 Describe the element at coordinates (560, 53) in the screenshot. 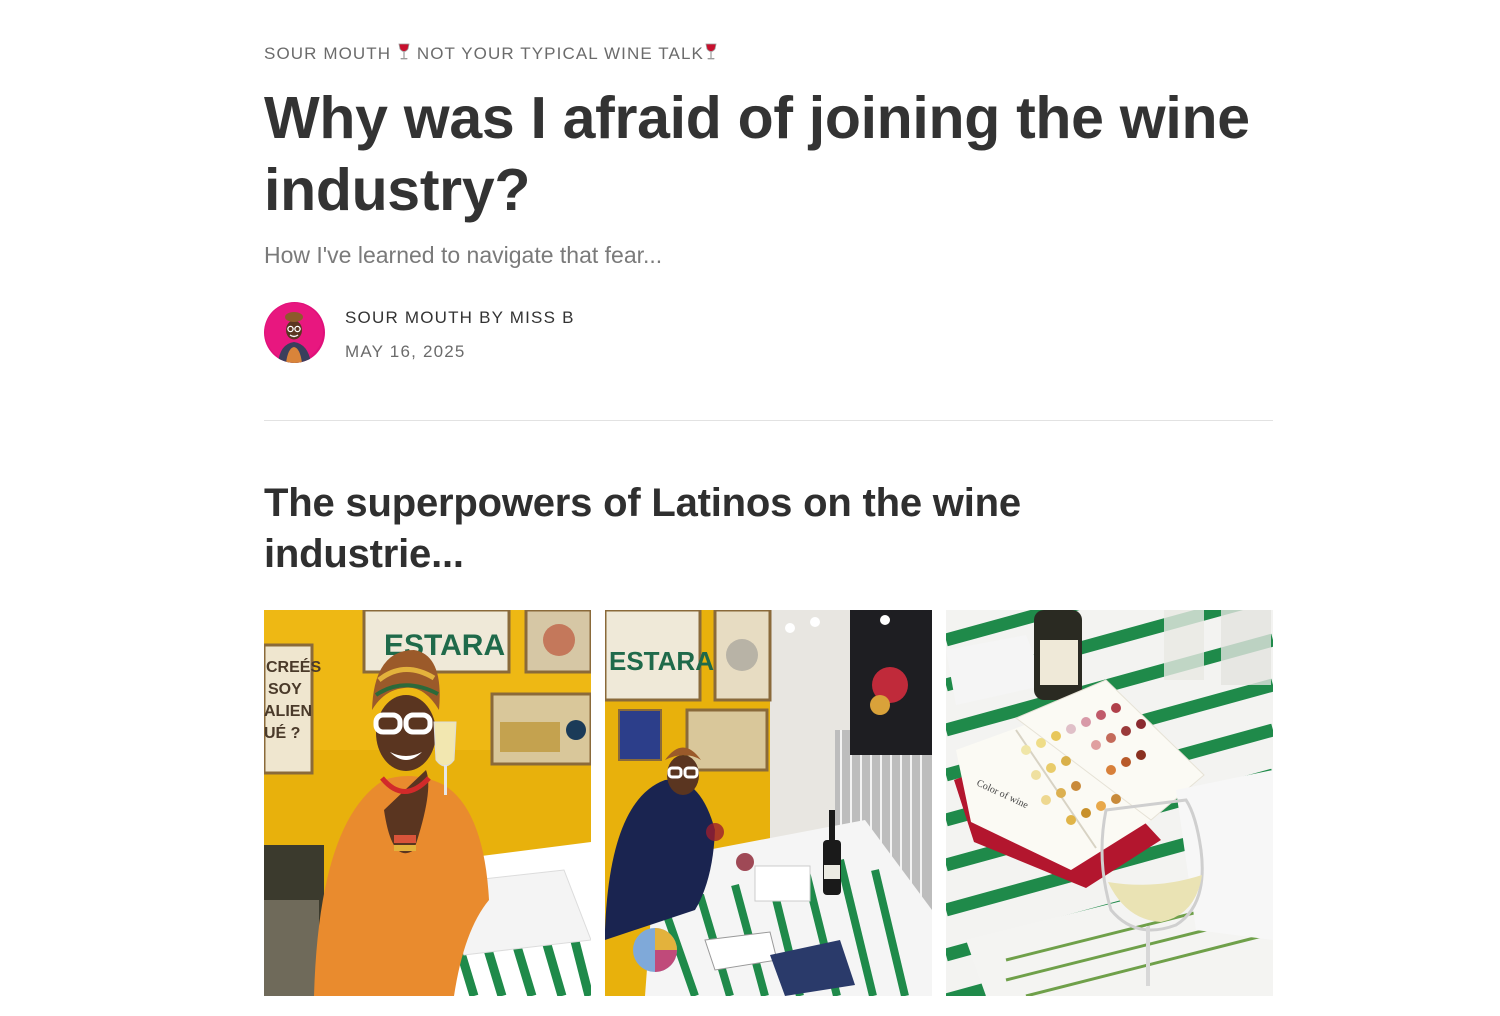

I see `publication-tagline: NOT YOUR TYPICAL WINE TALK` at that location.